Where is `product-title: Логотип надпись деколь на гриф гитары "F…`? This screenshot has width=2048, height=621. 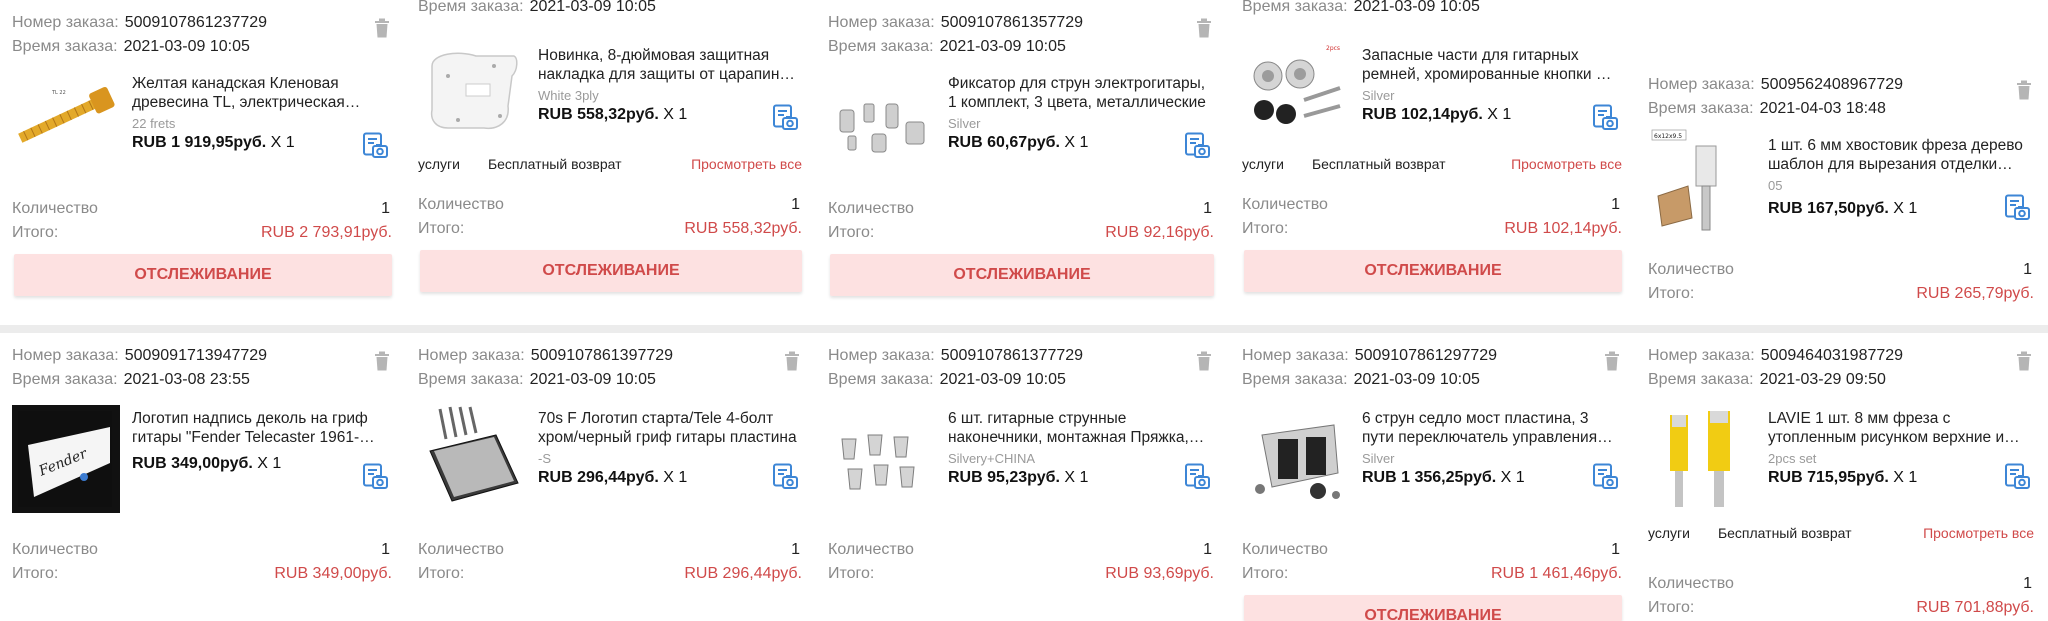 product-title: Логотип надпись деколь на гриф гитары "F… is located at coordinates (260, 428).